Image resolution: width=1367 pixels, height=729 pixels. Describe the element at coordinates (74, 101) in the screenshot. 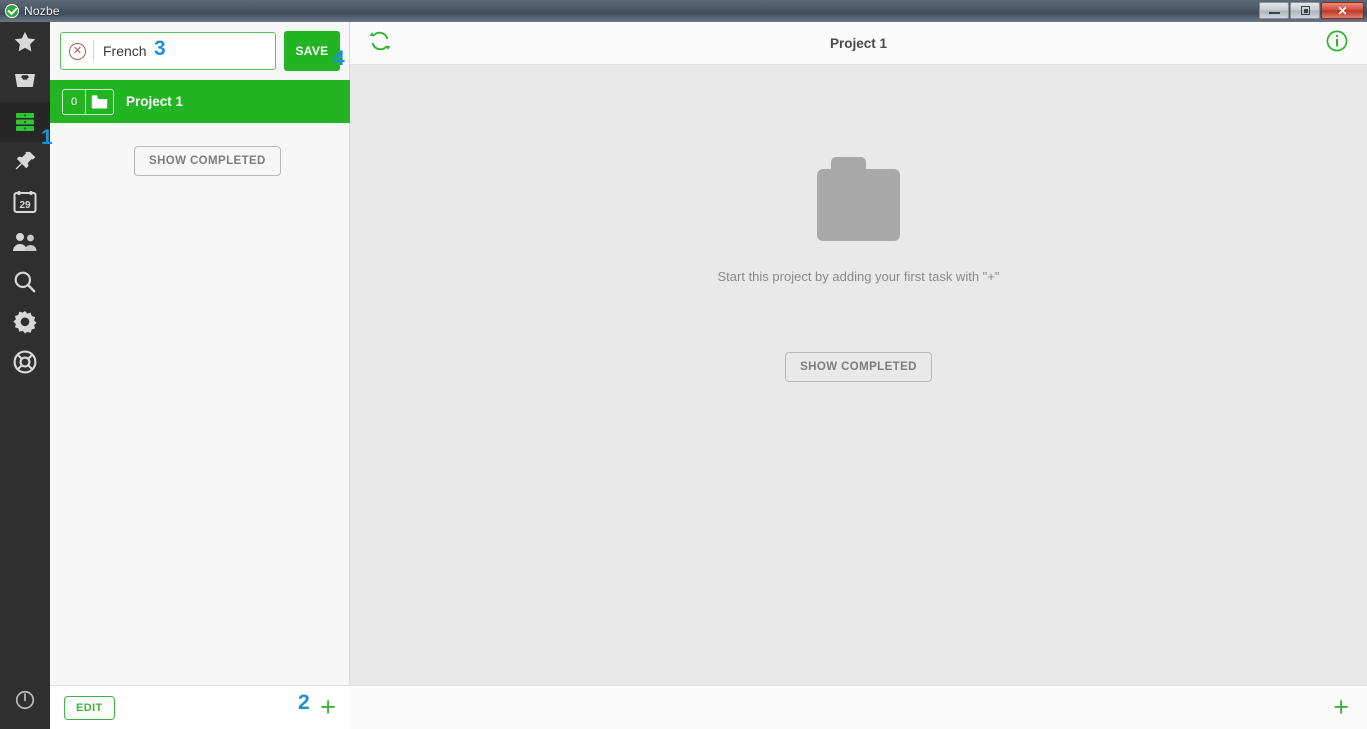

I see `project-task-count: 0` at that location.